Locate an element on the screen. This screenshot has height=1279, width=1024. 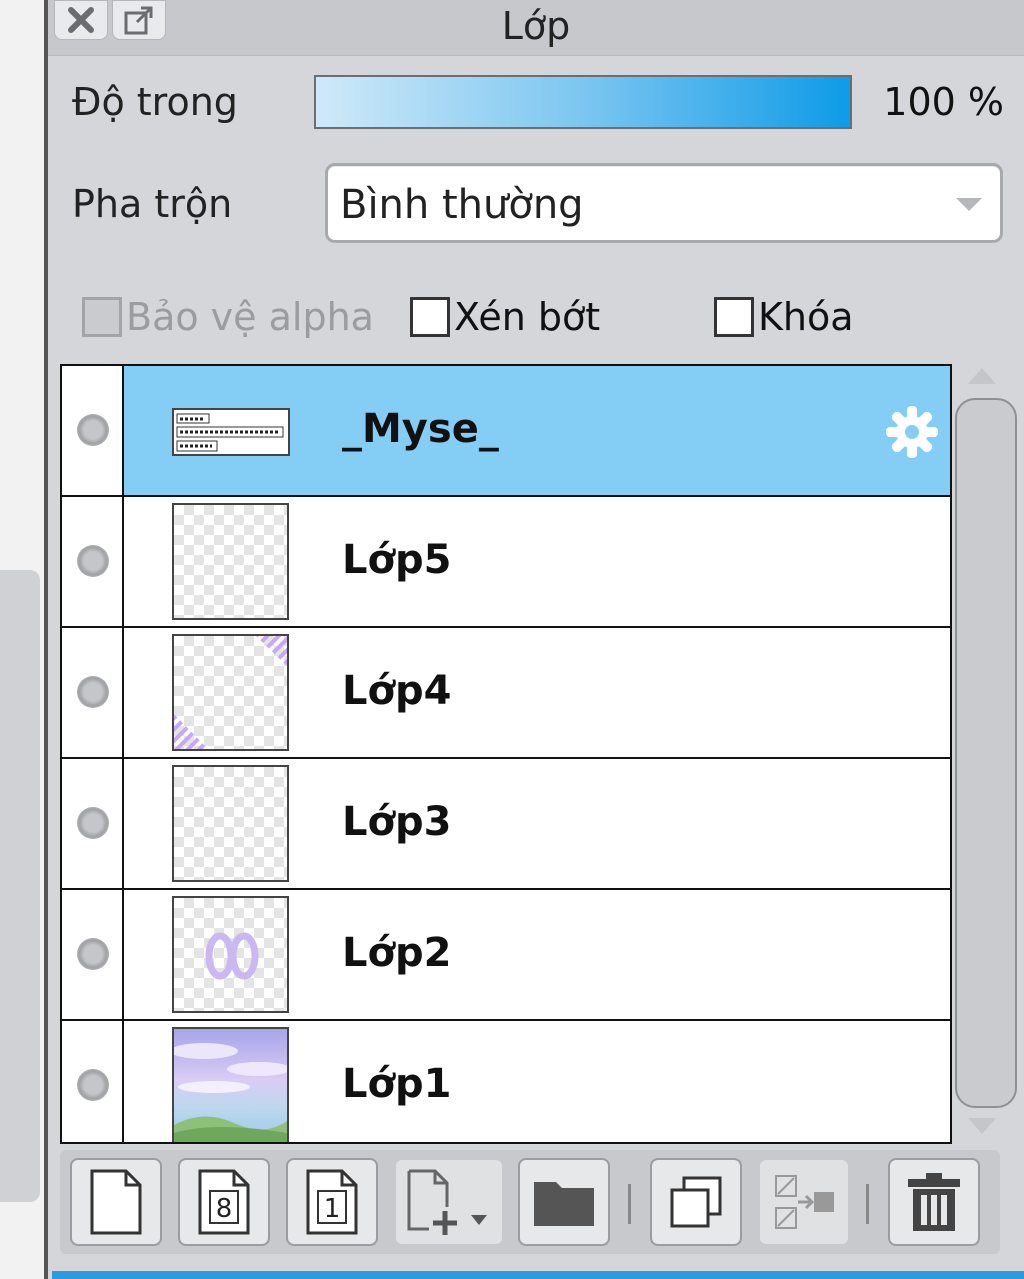
layer-row-myse: _Myse_ is located at coordinates (506, 431).